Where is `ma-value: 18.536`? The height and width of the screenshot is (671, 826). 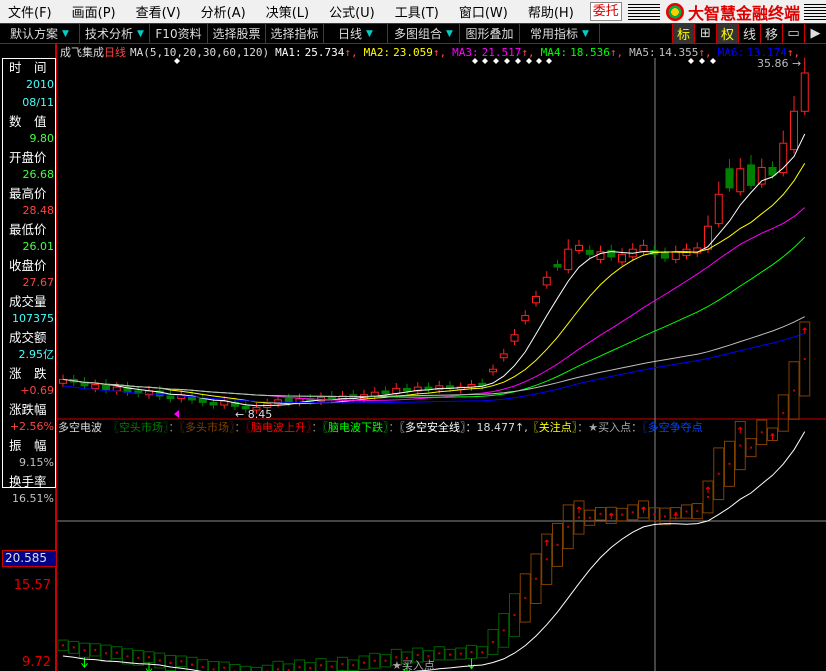
ma-value: 18.536 is located at coordinates (590, 52).